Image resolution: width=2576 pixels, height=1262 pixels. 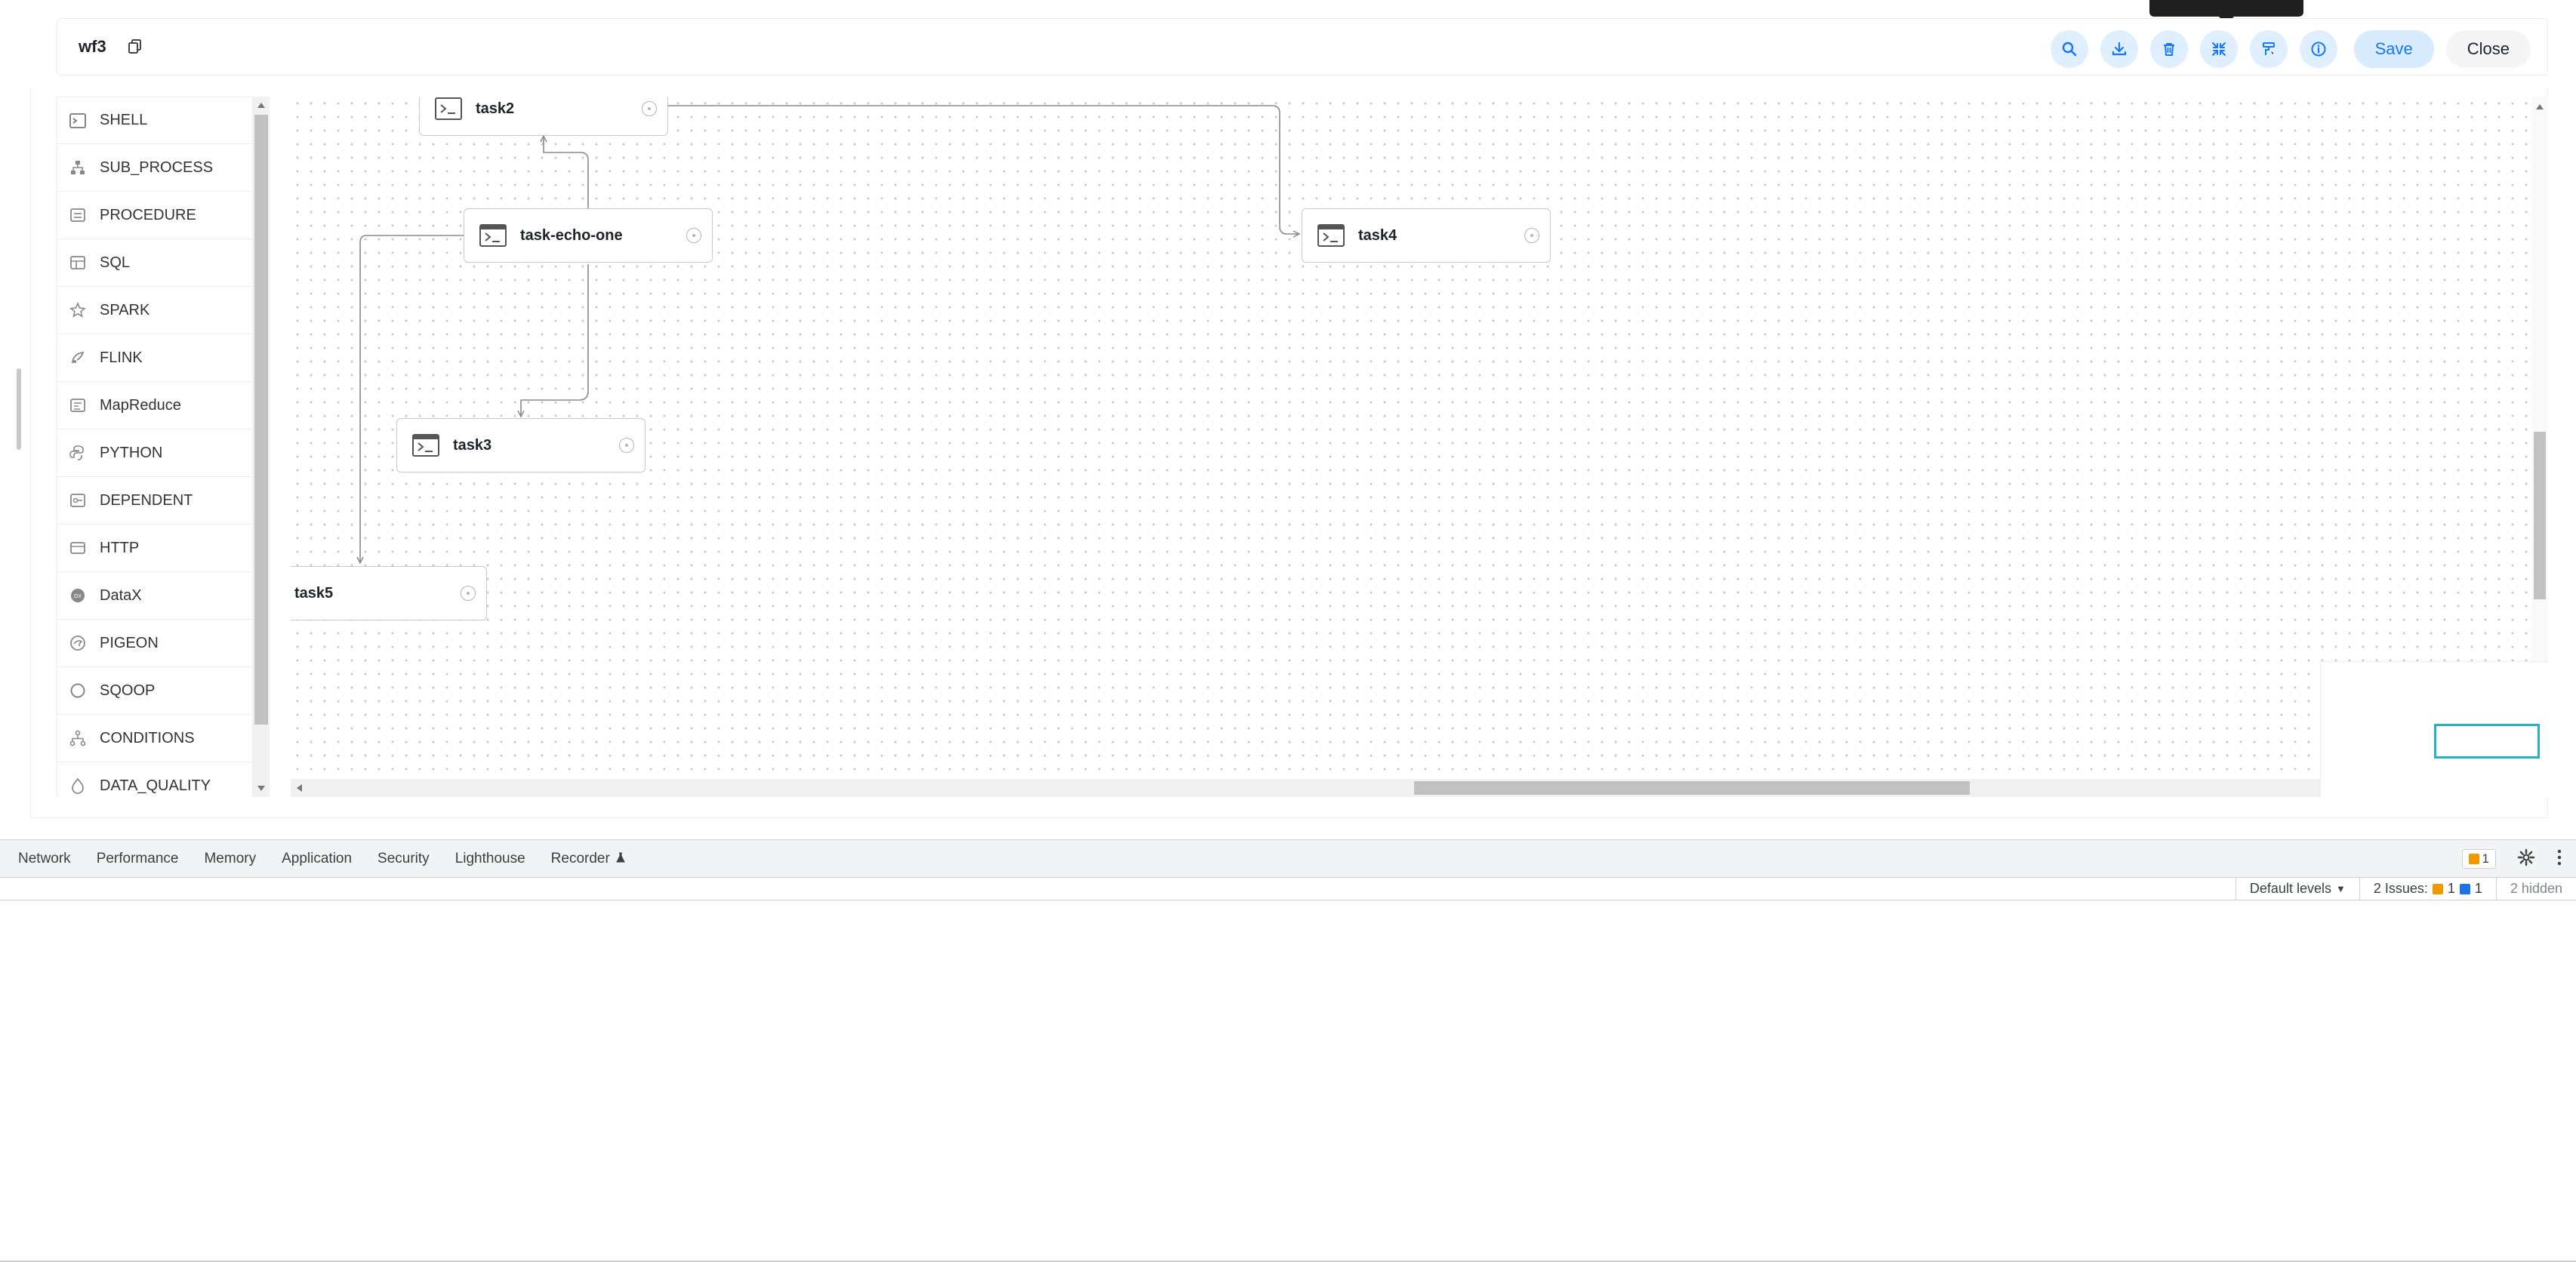 I want to click on task-type-mapreduce: MapReduce, so click(x=155, y=406).